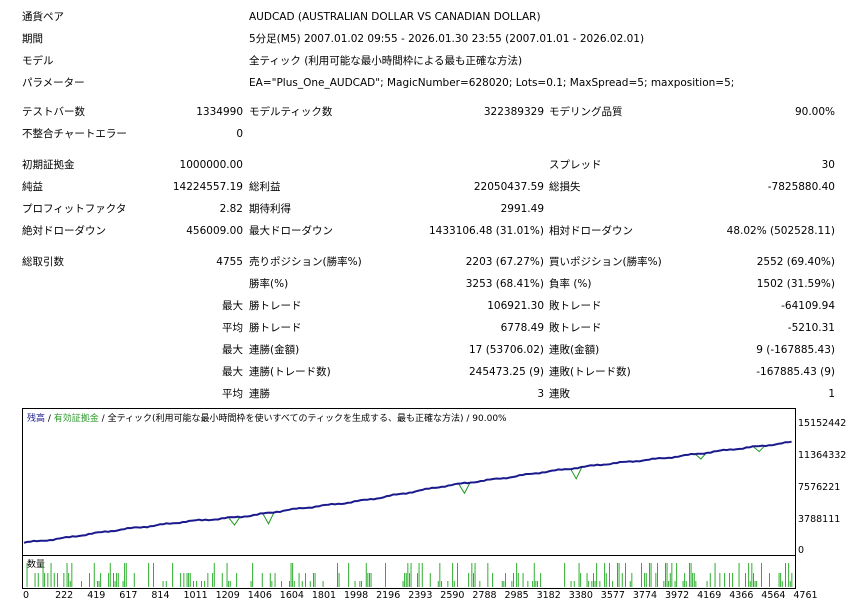 This screenshot has height=603, width=851. Describe the element at coordinates (26, 595) in the screenshot. I see `x-tick: 0` at that location.